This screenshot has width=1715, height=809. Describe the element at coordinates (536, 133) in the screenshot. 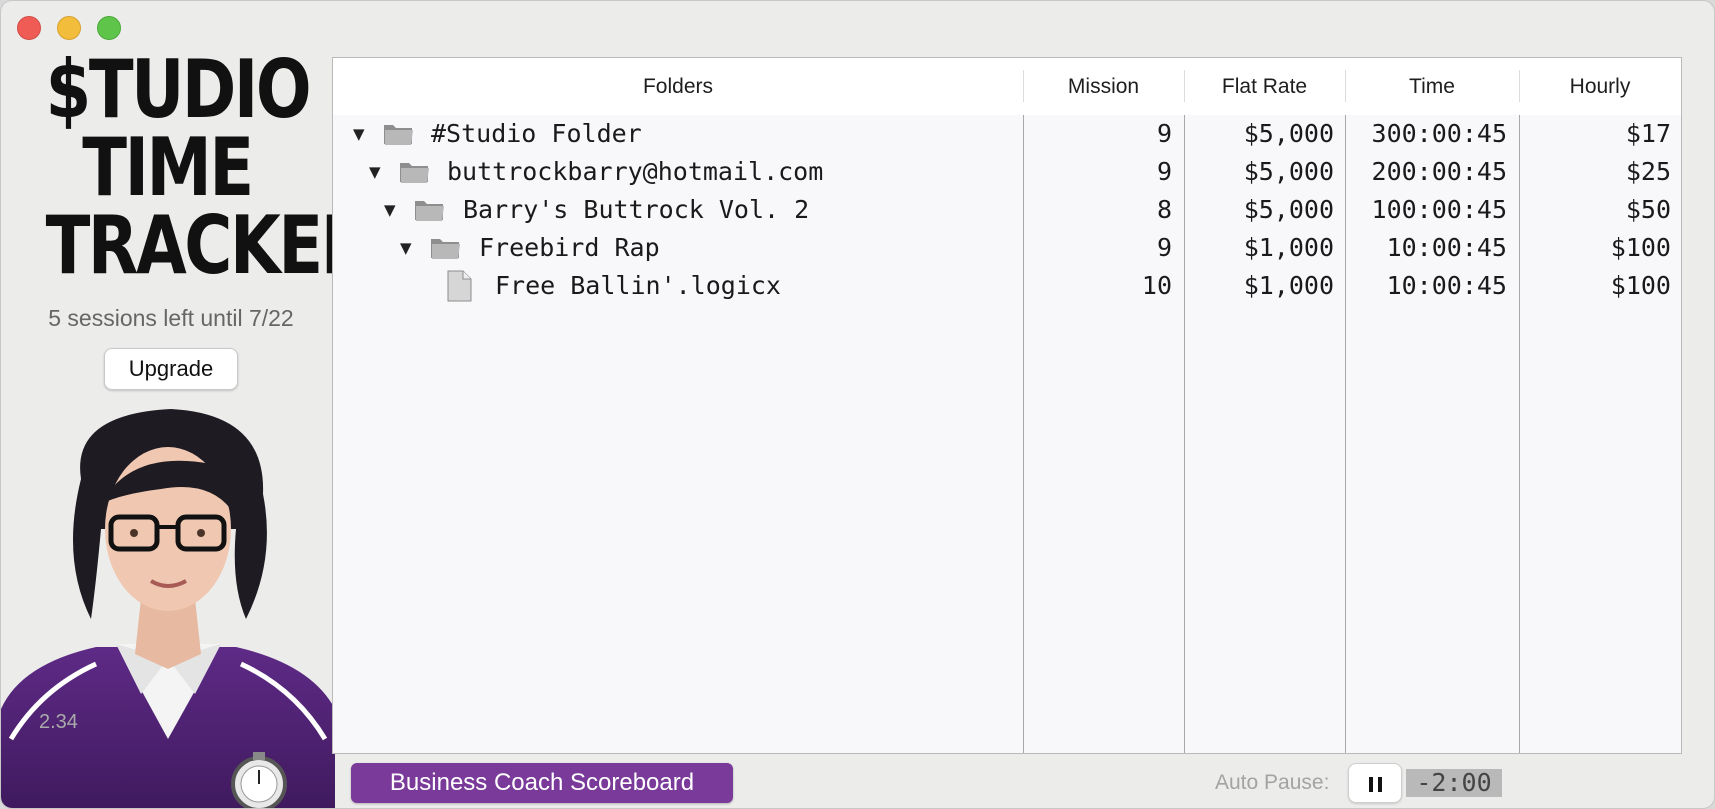

I see `row-name: #Studio Folder` at that location.